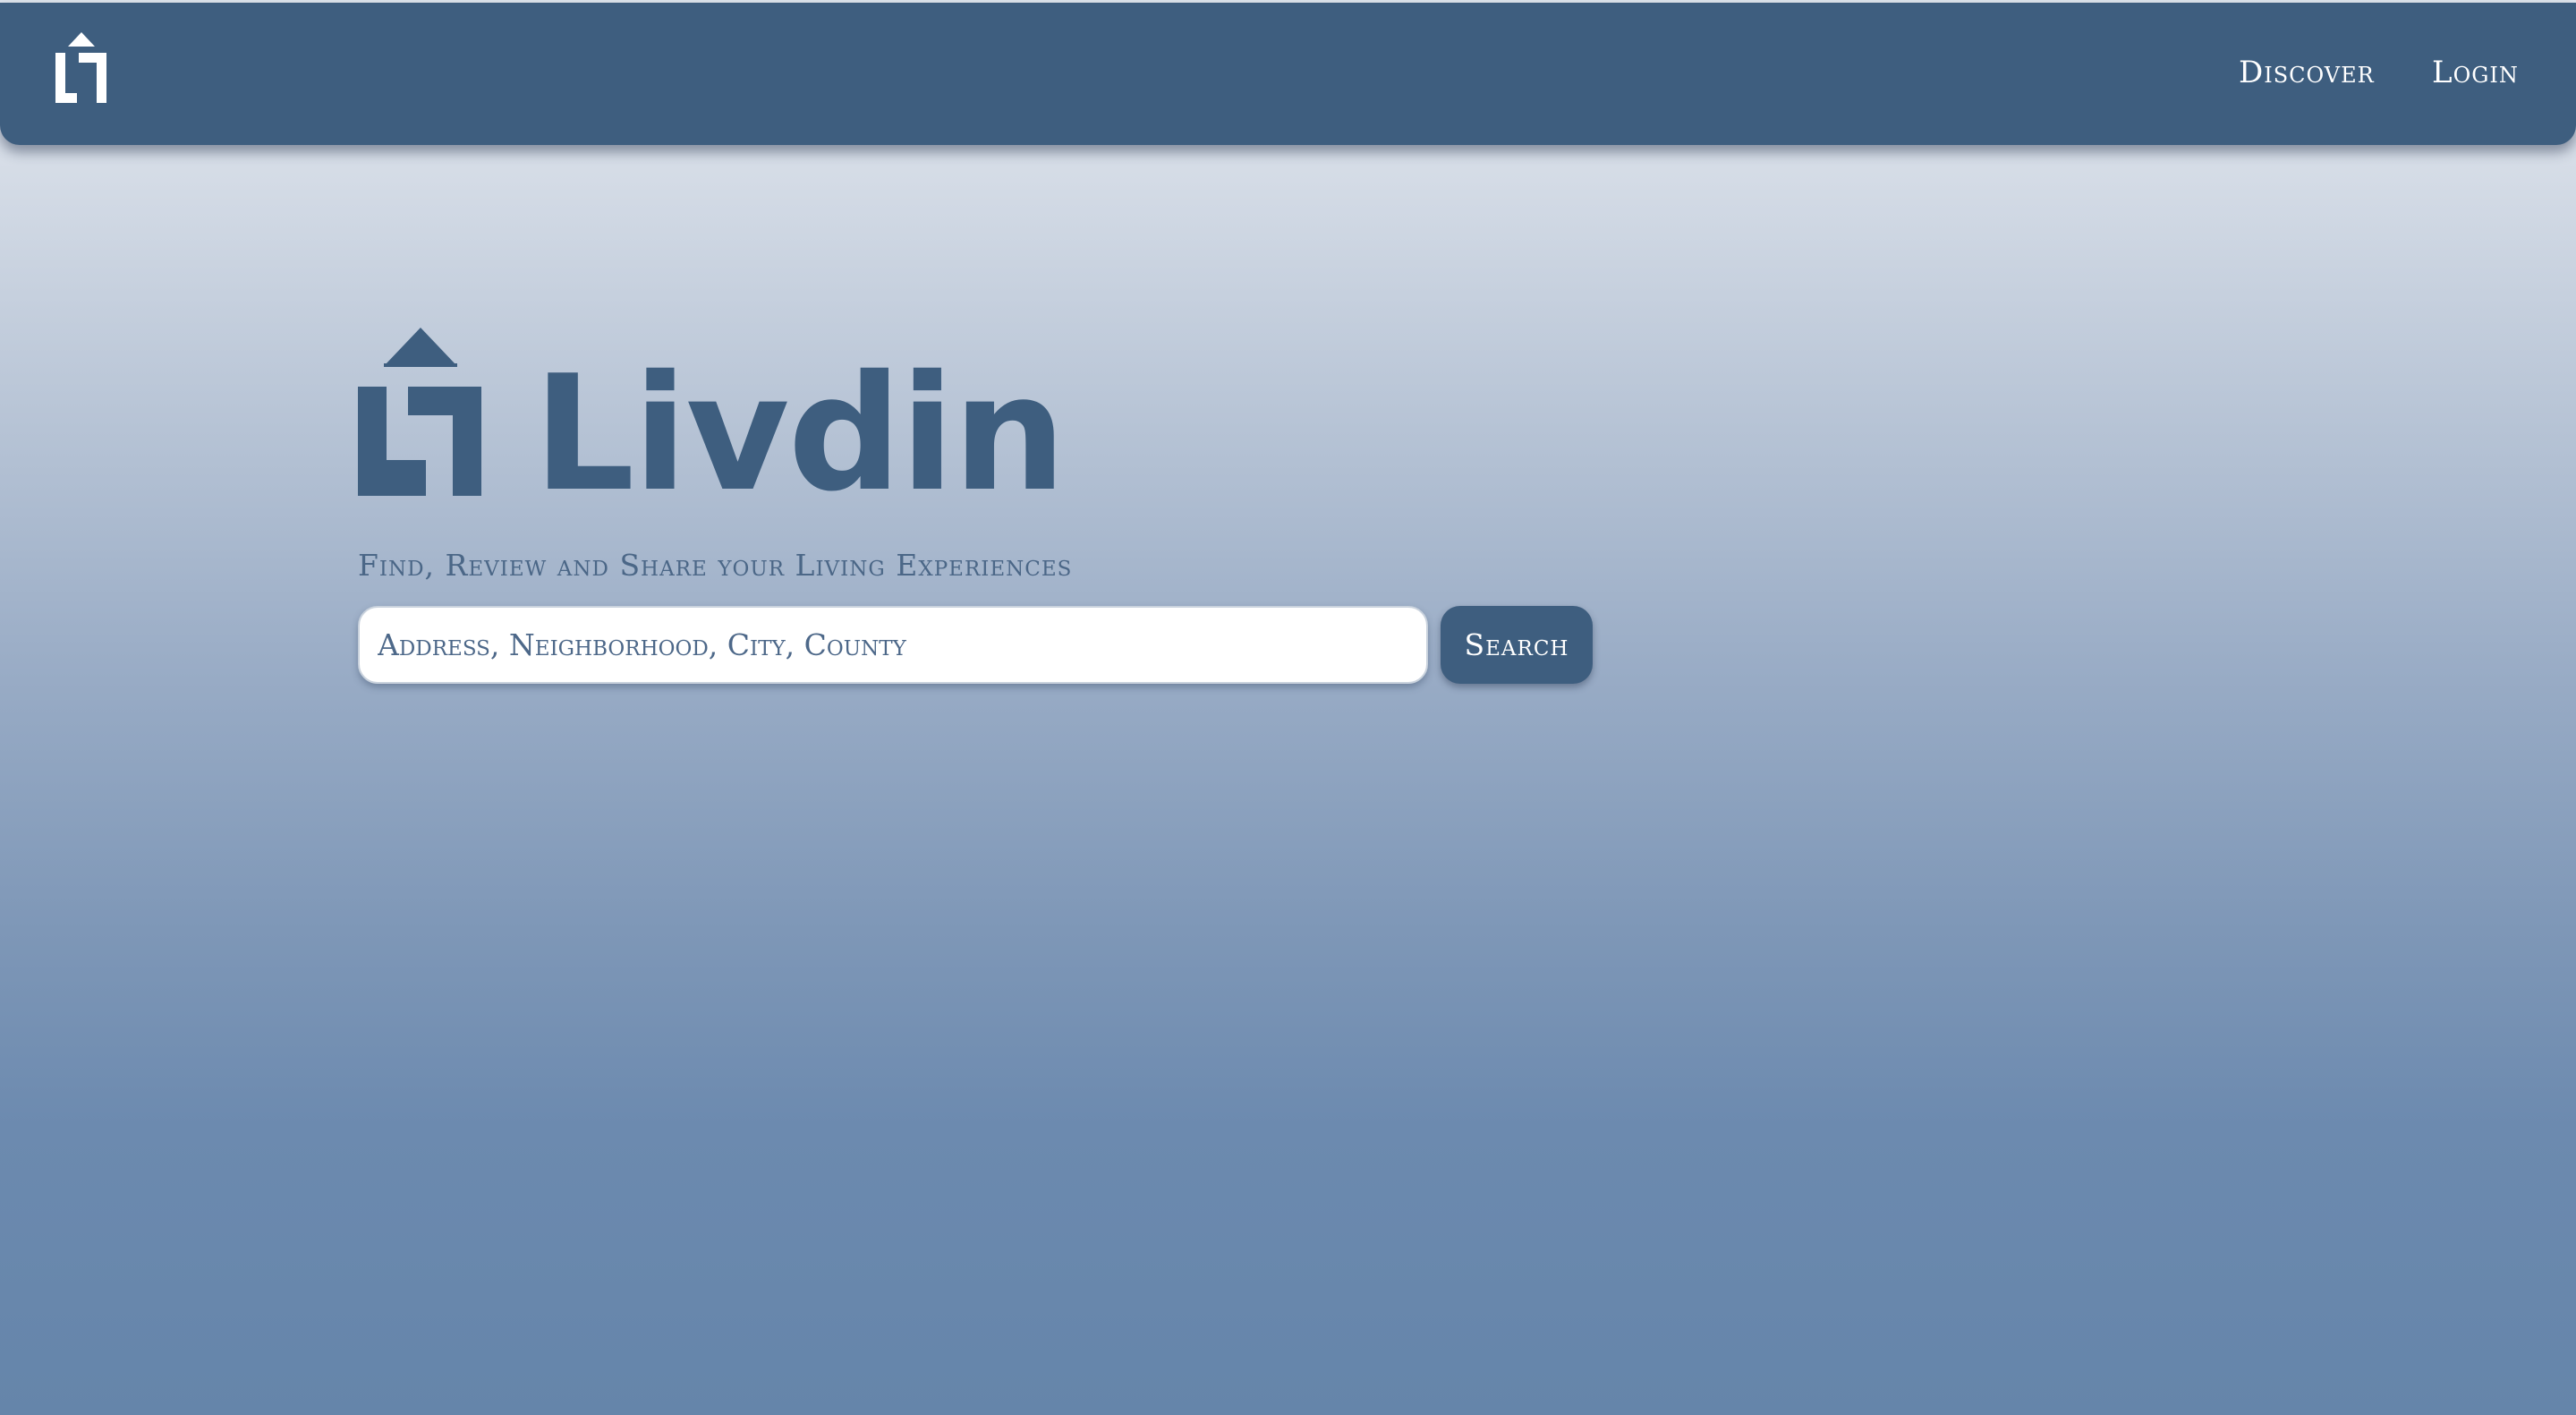 Image resolution: width=2576 pixels, height=1415 pixels. I want to click on nav-link-discover: Discover, so click(2307, 72).